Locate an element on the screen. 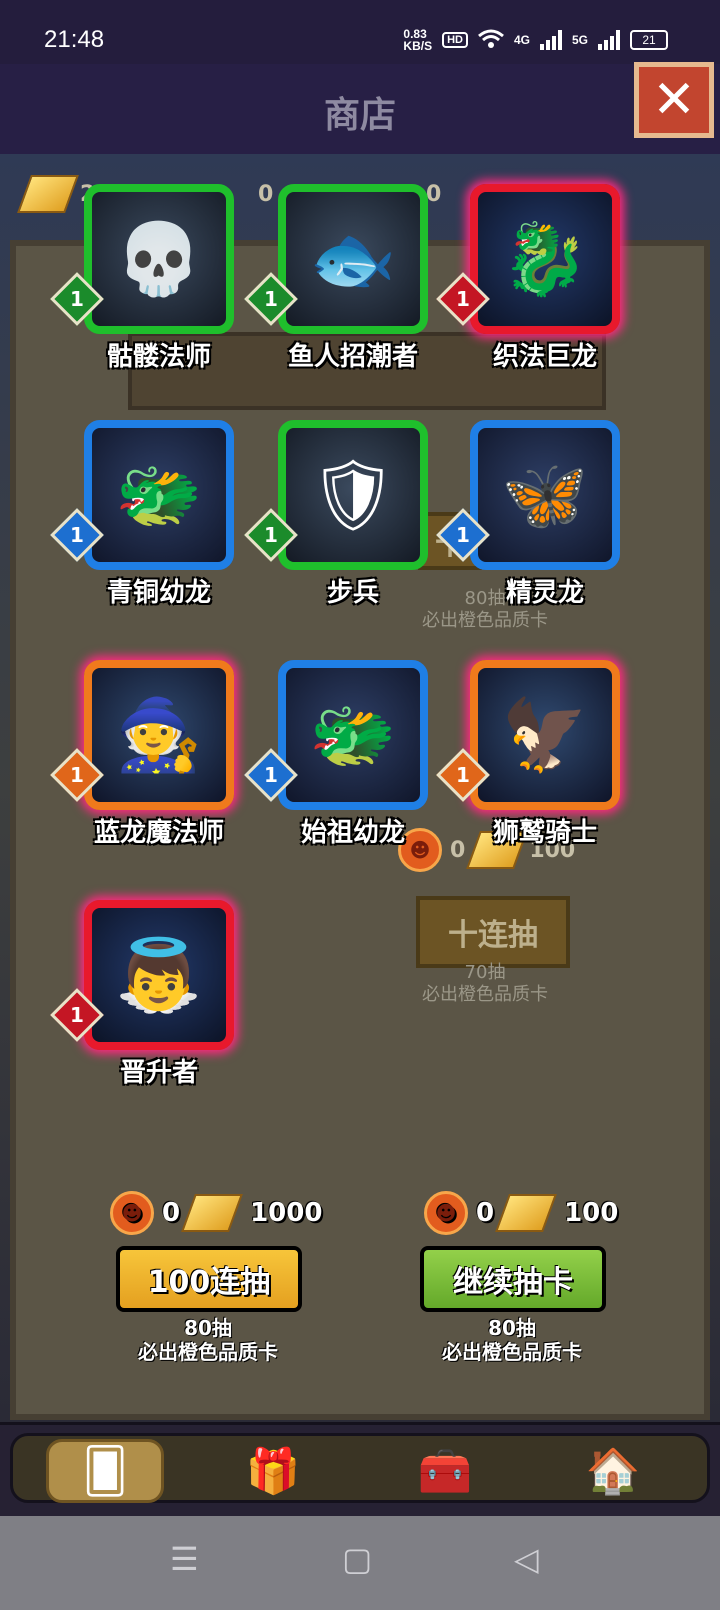 The width and height of the screenshot is (720, 1610). card-name: 始祖幼龙 is located at coordinates (352, 833).